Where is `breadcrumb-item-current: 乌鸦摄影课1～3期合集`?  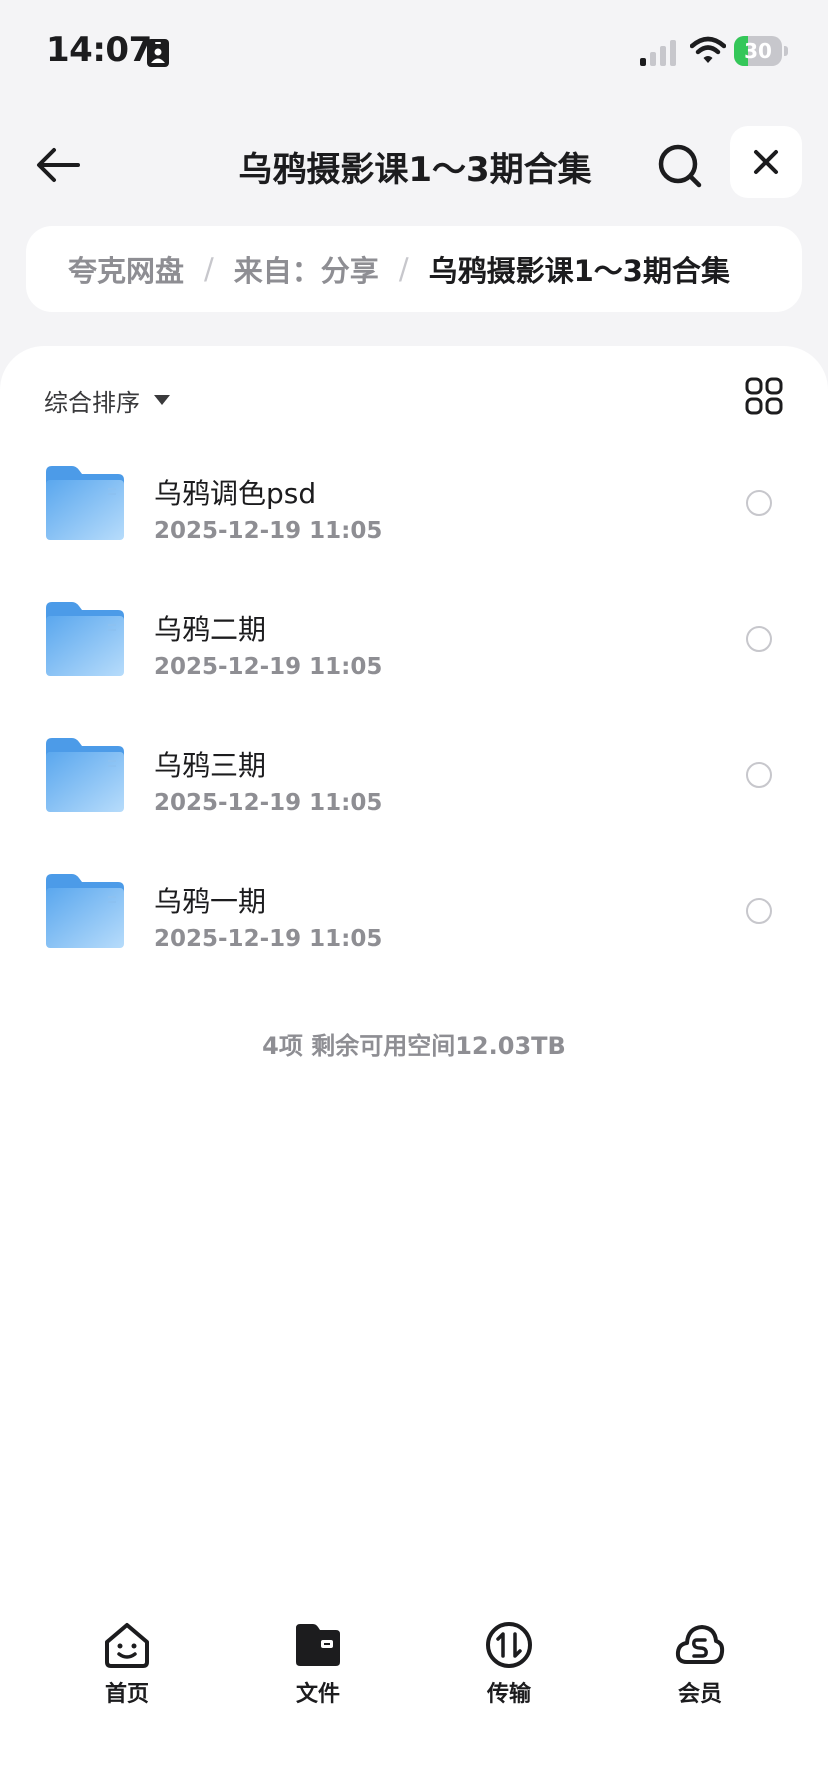
breadcrumb-item-current: 乌鸦摄影课1～3期合集 is located at coordinates (579, 271).